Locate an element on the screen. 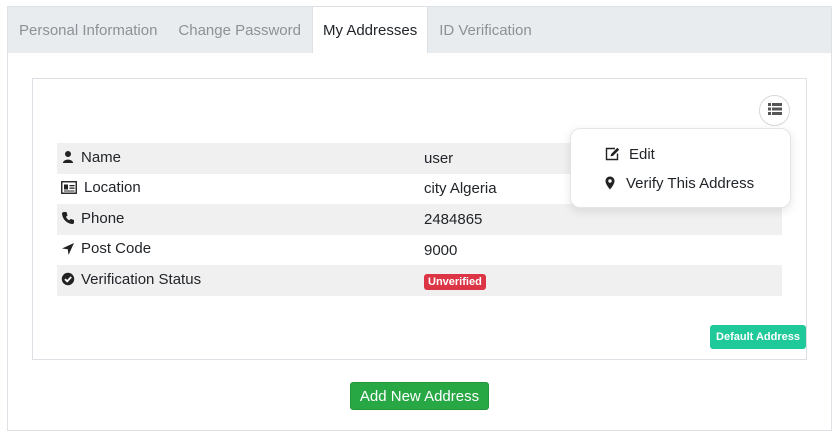 The image size is (838, 436). edit-icon is located at coordinates (612, 154).